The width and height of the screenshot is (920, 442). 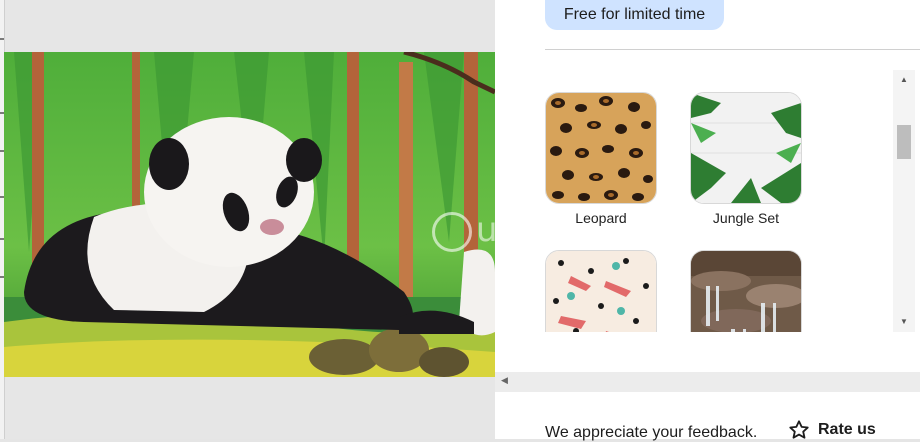 I want to click on scroll-left-arrow-icon: ◀, so click(x=504, y=380).